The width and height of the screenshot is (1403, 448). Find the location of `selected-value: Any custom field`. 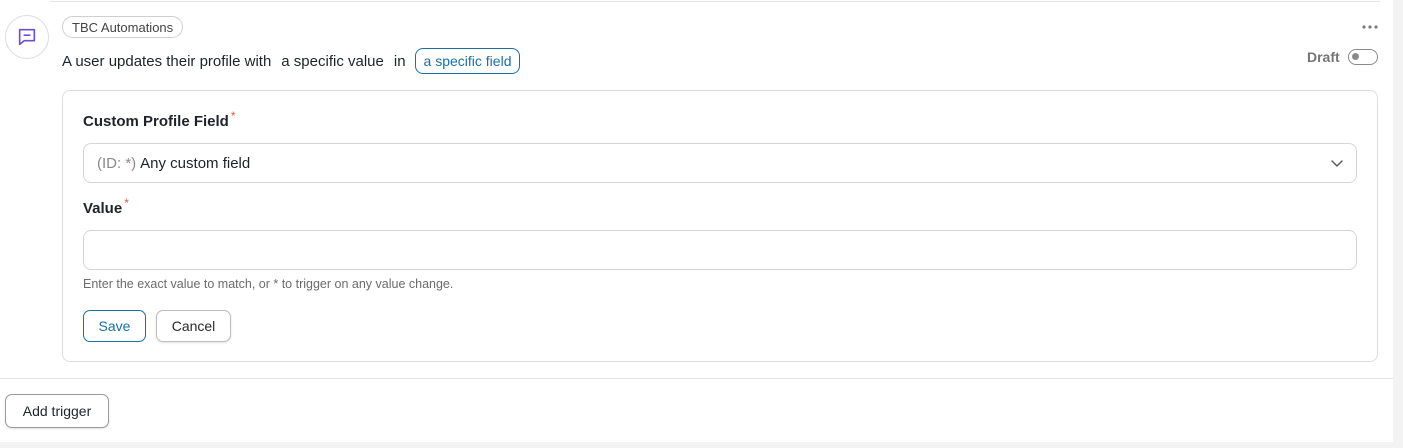

selected-value: Any custom field is located at coordinates (195, 163).